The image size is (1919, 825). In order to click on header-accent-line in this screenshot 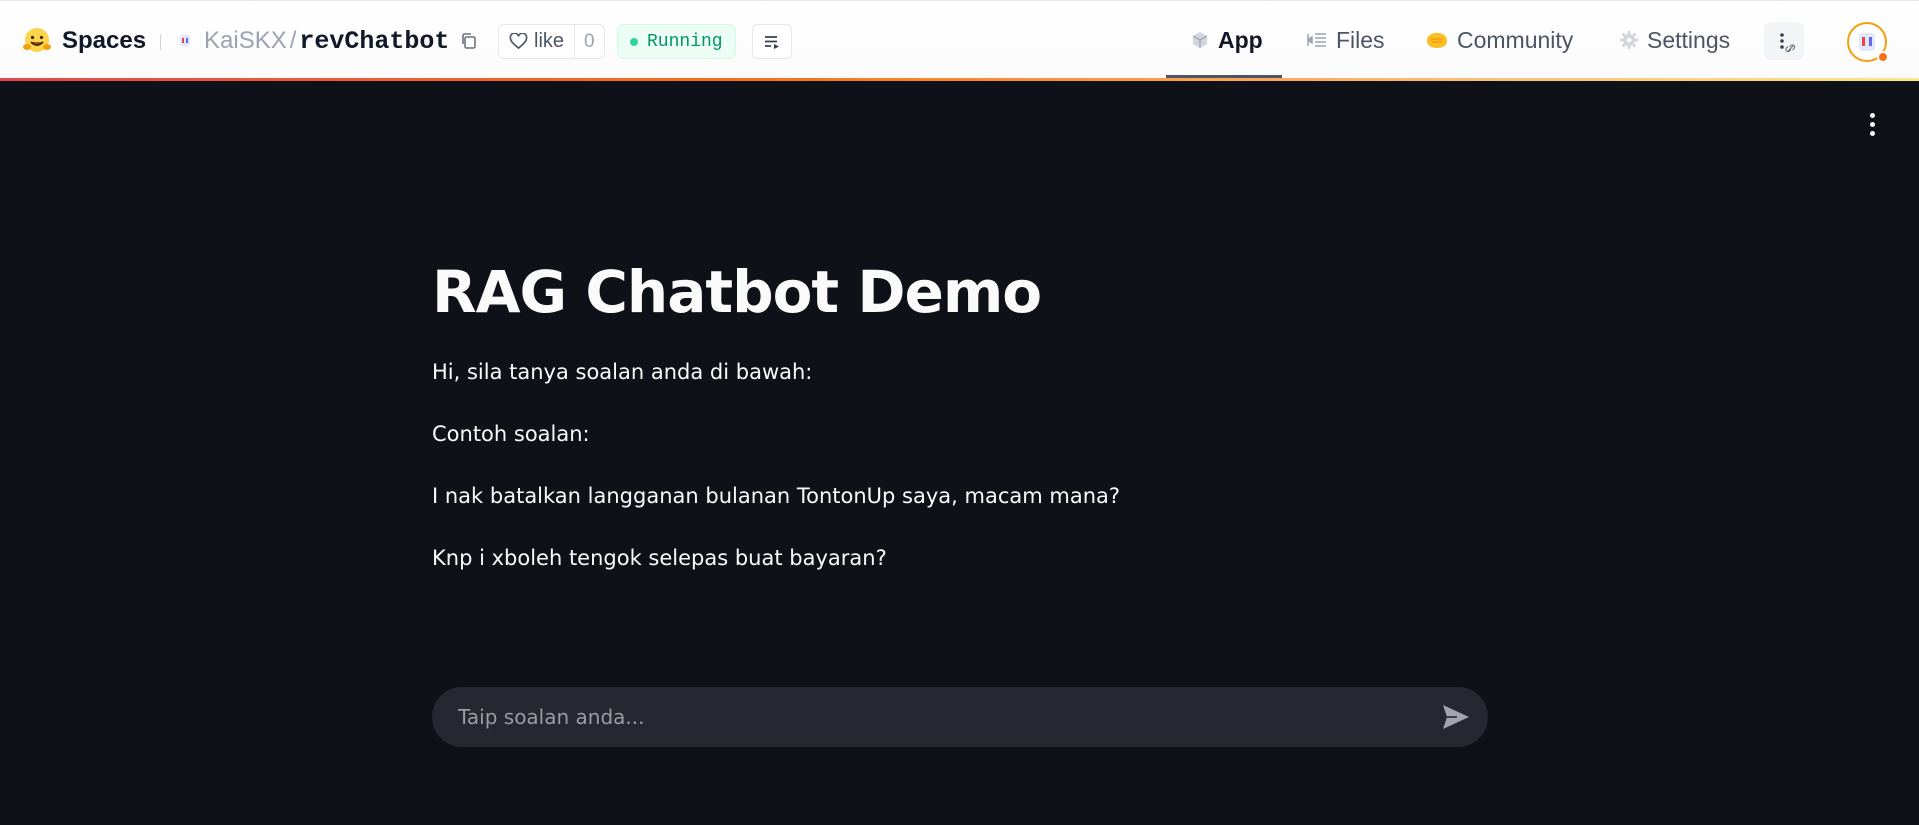, I will do `click(959, 79)`.